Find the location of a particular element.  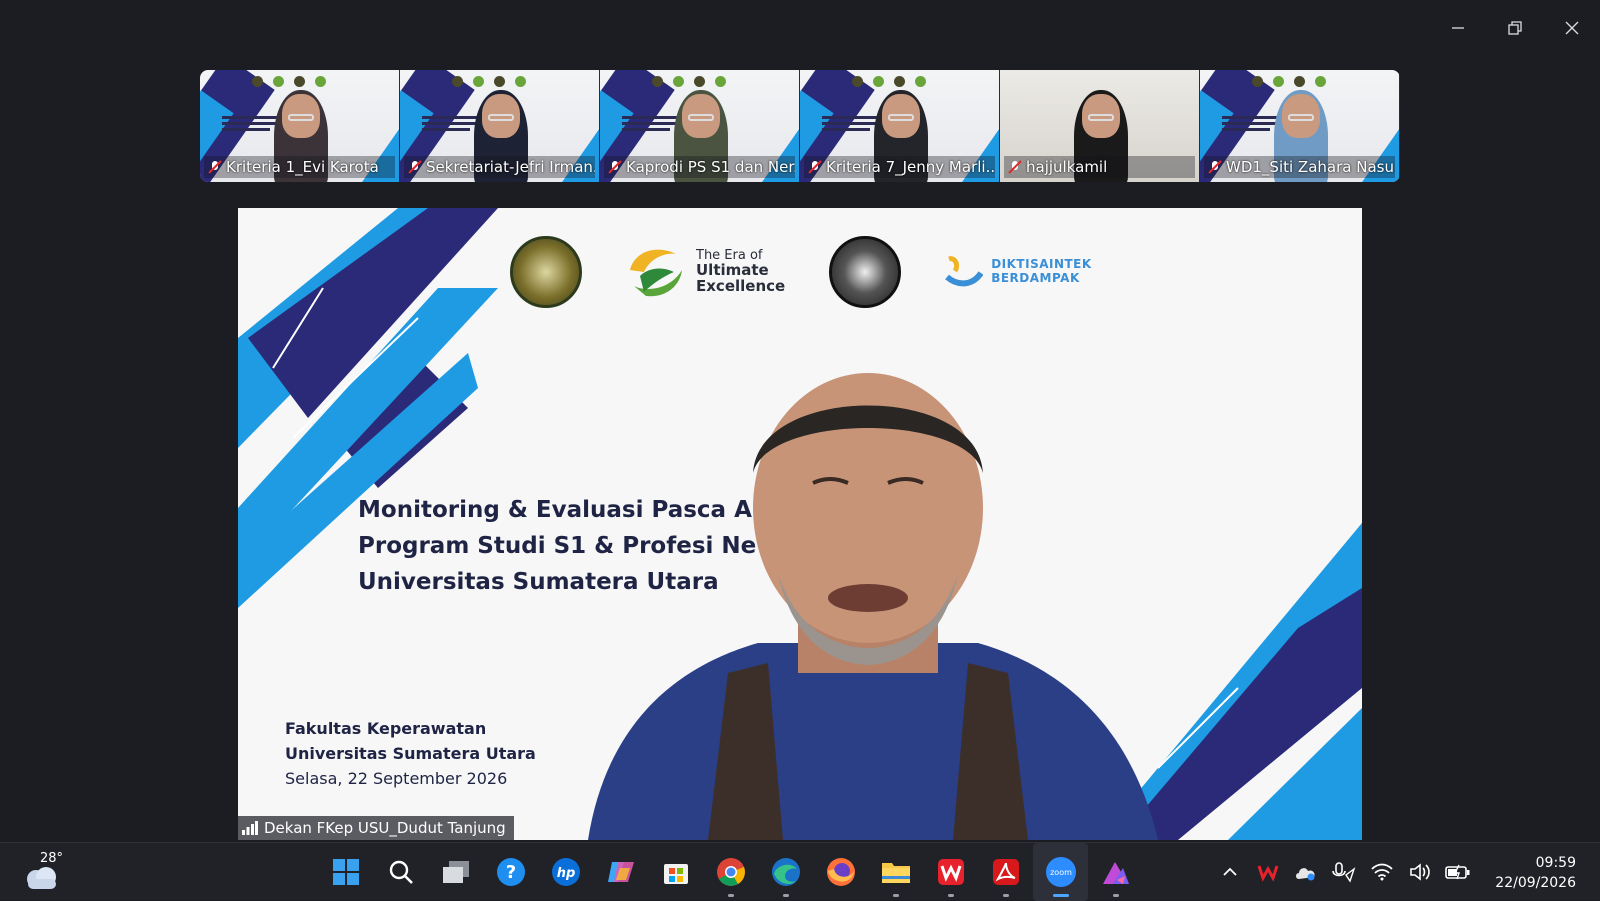

clock-time: 09:59 is located at coordinates (1555, 863).